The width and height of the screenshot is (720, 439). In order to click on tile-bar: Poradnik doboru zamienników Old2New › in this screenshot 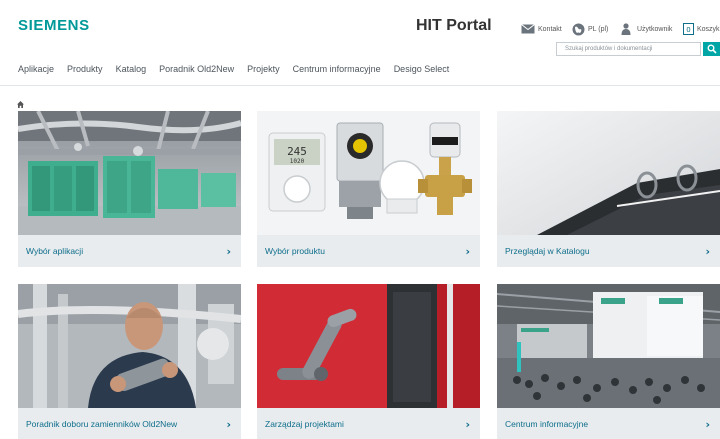, I will do `click(129, 423)`.